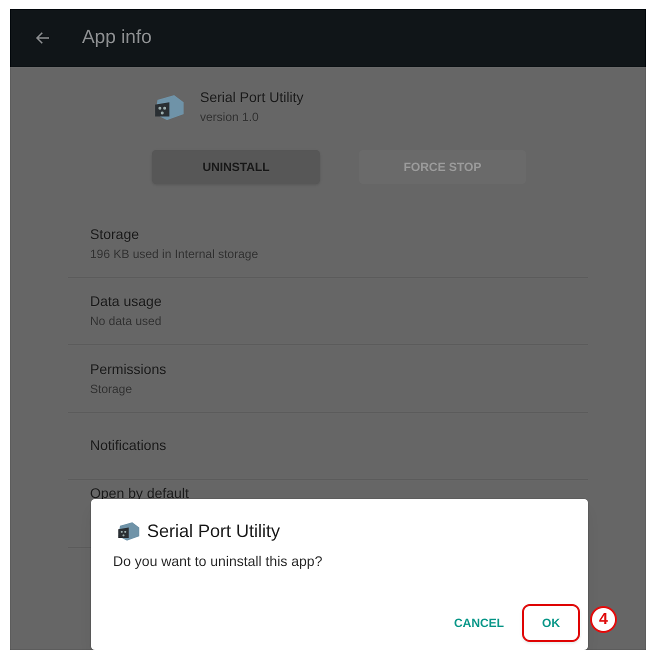  What do you see at coordinates (252, 97) in the screenshot?
I see `app-name: Serial Port Utility` at bounding box center [252, 97].